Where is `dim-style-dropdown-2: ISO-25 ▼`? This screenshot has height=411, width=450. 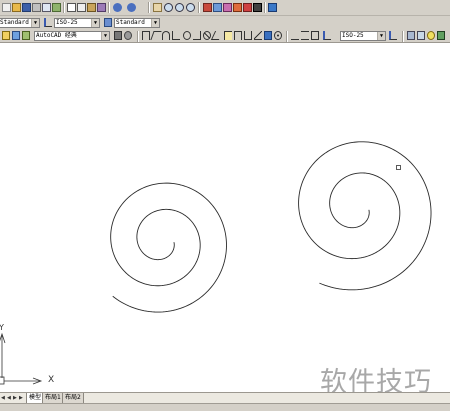 dim-style-dropdown-2: ISO-25 ▼ is located at coordinates (363, 36).